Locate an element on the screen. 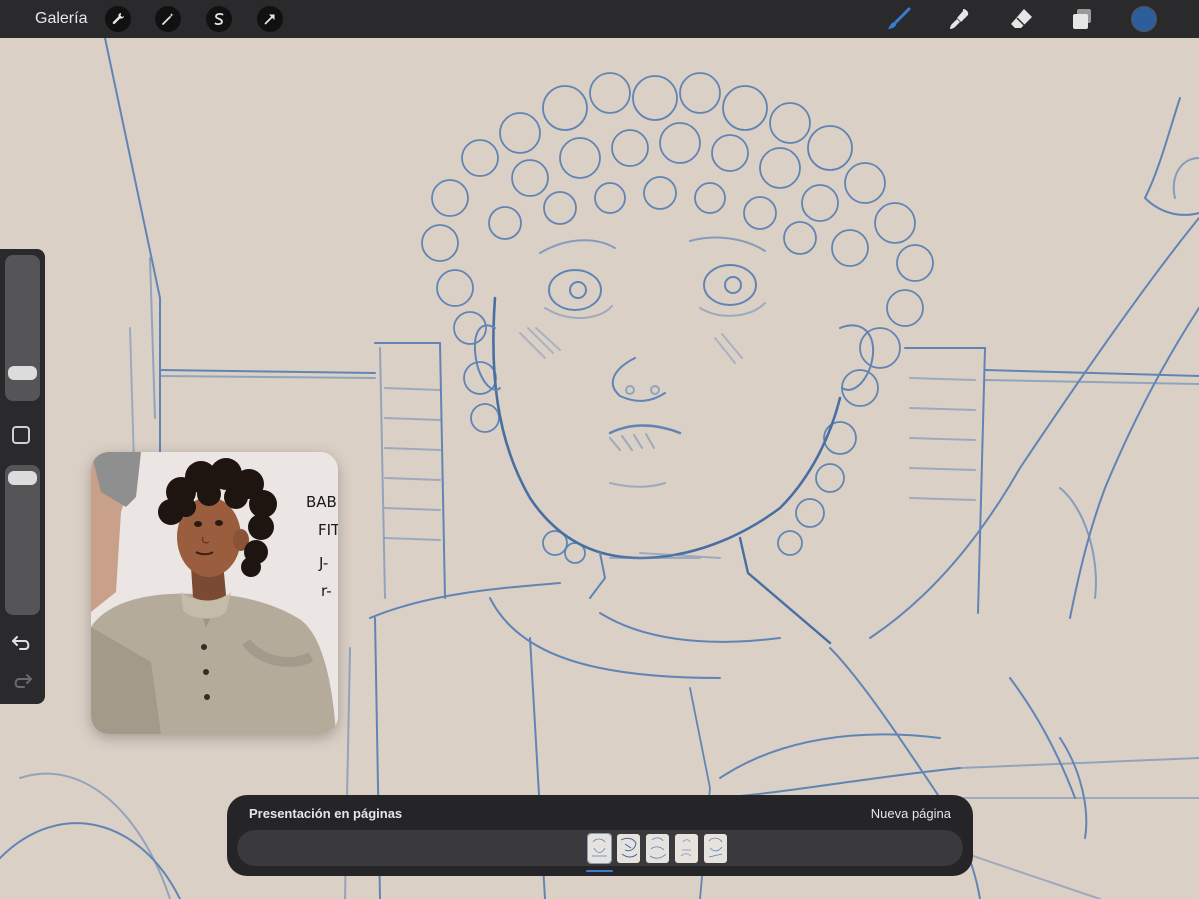  smudge-icon is located at coordinates (959, 19).